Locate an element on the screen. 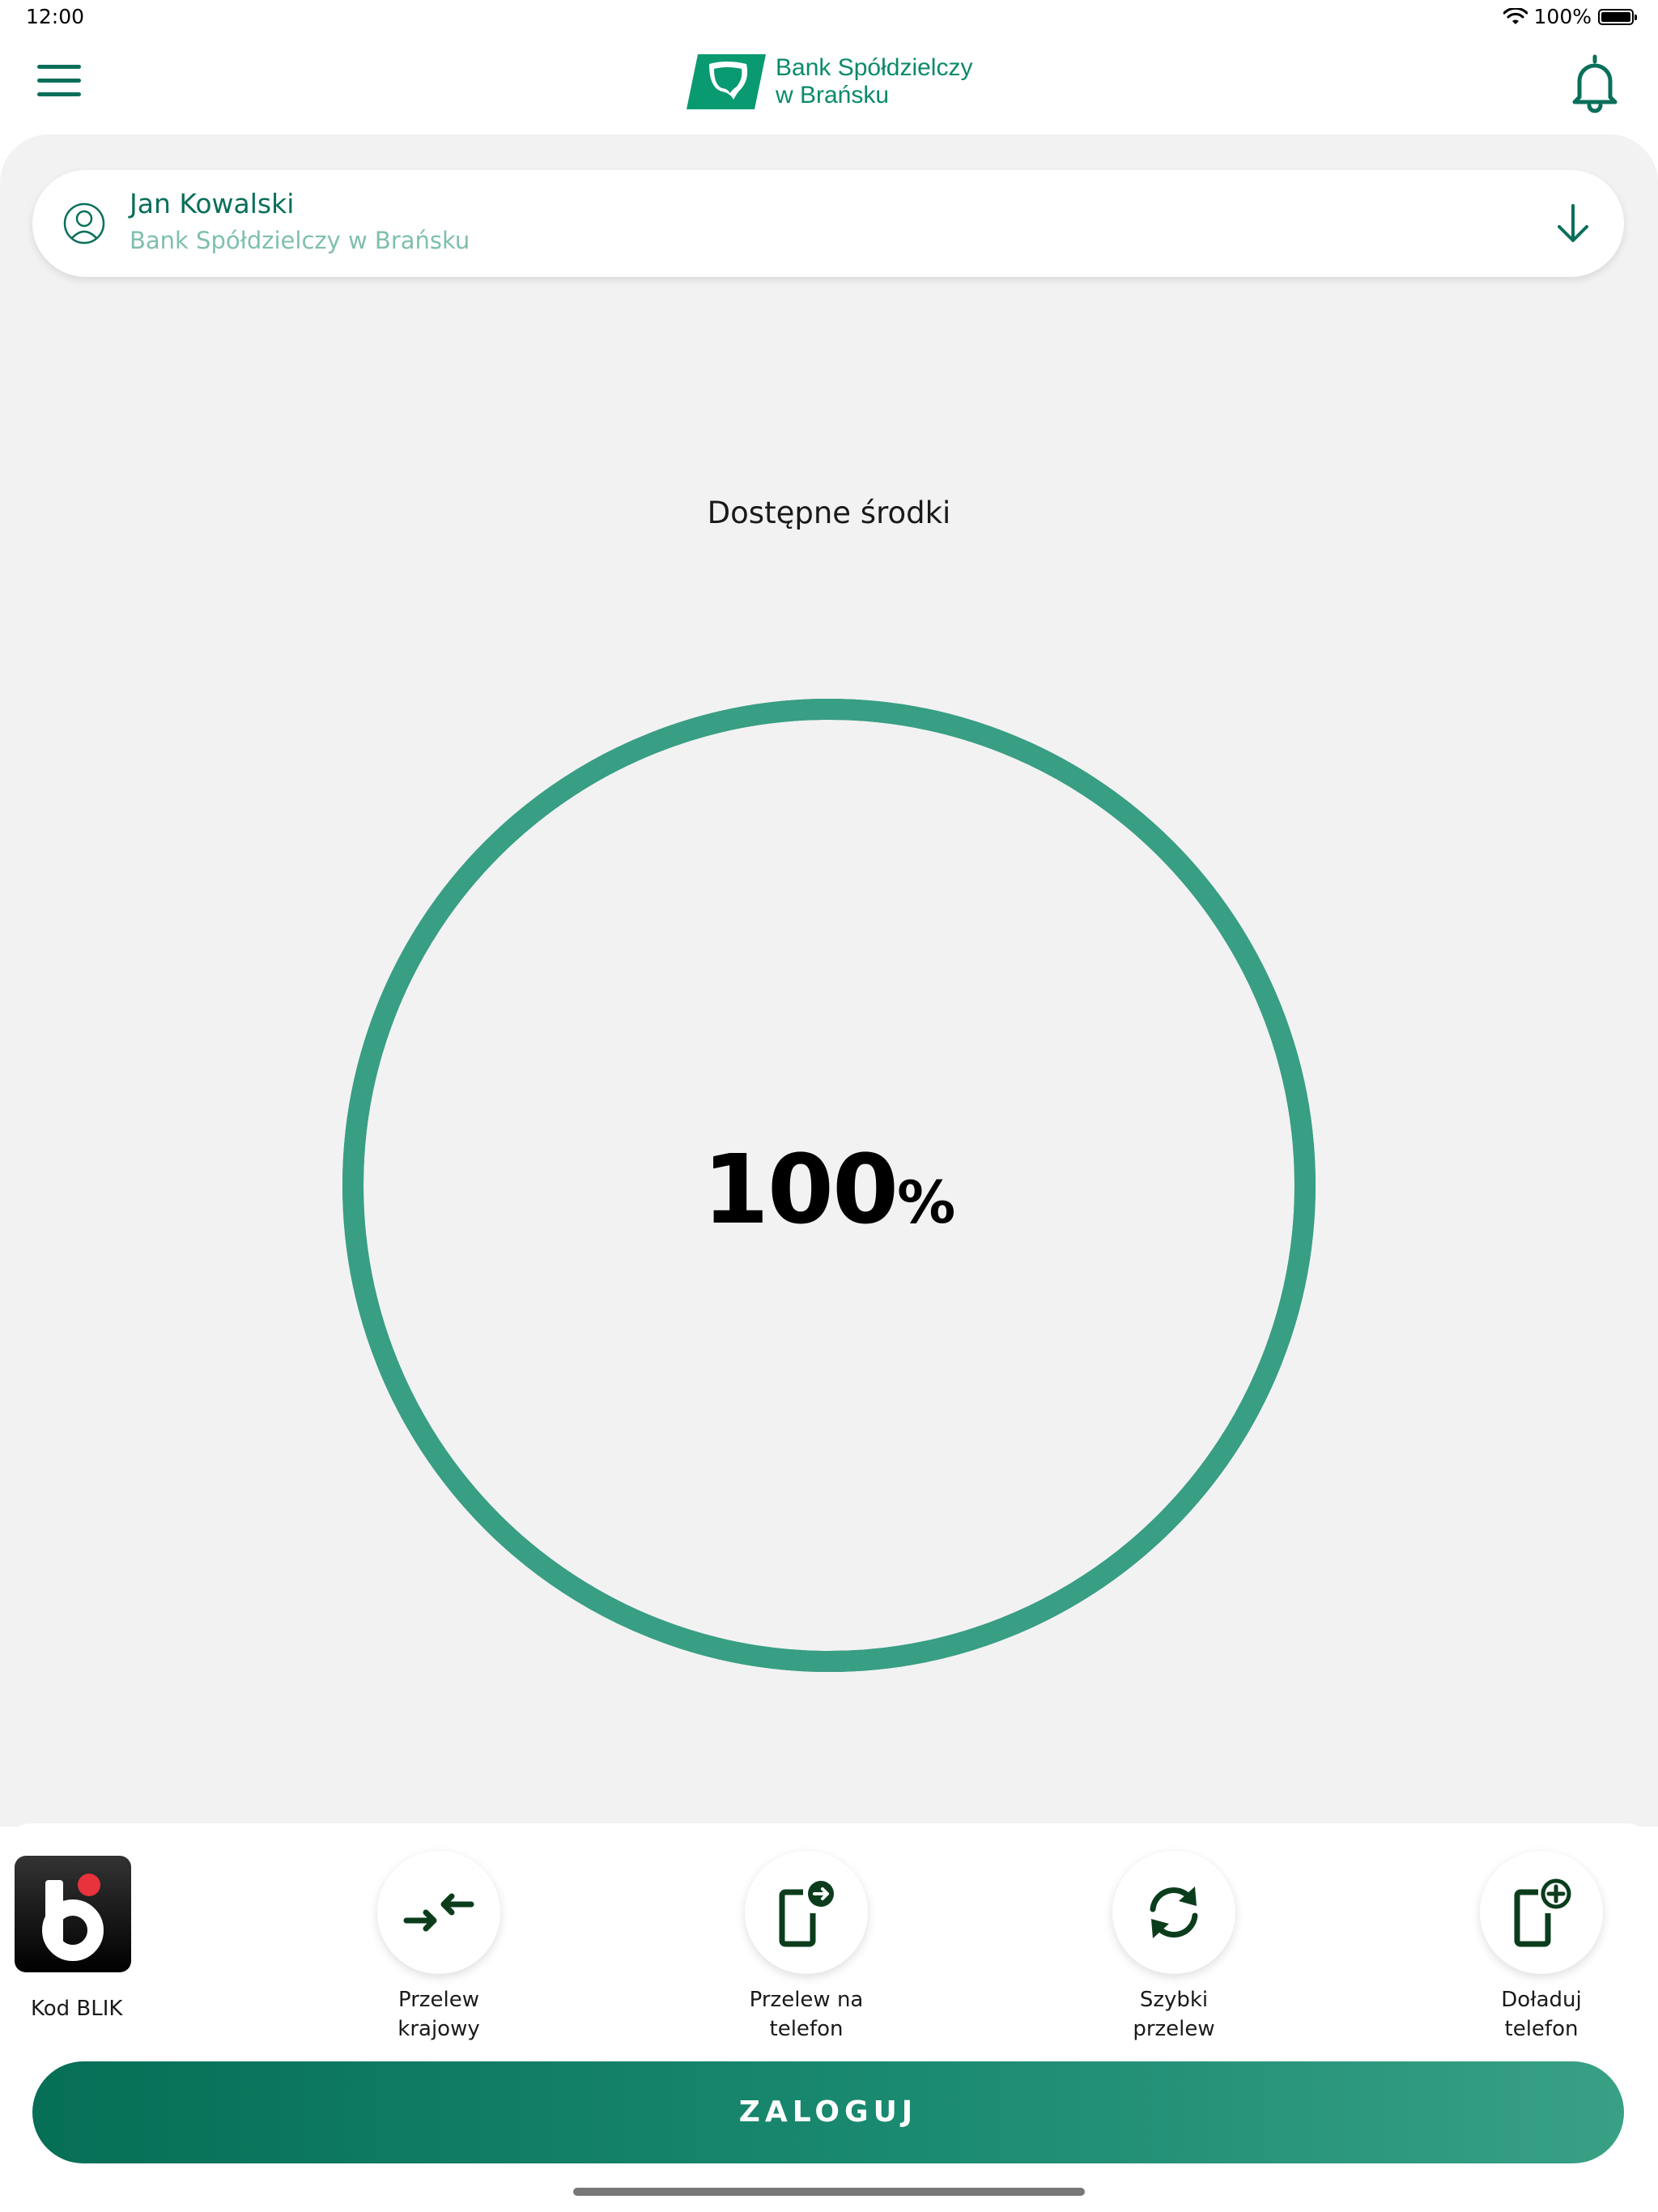 Image resolution: width=1658 pixels, height=2212 pixels. user-icon is located at coordinates (84, 223).